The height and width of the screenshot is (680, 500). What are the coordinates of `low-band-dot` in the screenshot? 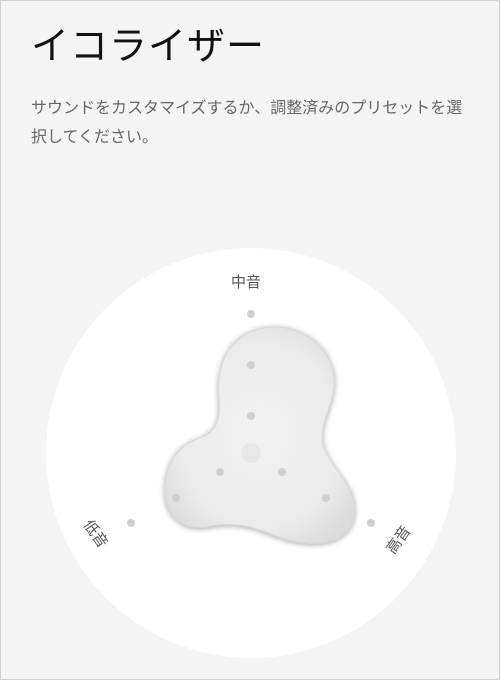 It's located at (176, 498).